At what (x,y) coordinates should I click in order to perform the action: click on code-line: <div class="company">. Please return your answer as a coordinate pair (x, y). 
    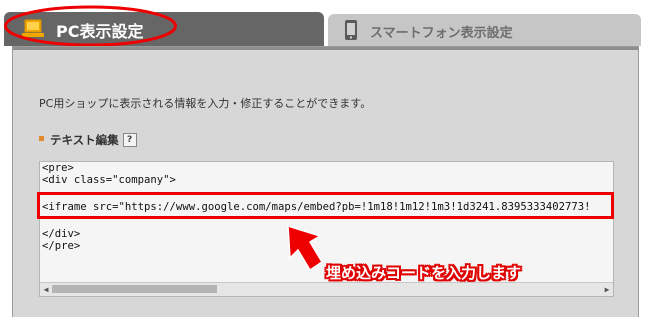
    Looking at the image, I should click on (109, 180).